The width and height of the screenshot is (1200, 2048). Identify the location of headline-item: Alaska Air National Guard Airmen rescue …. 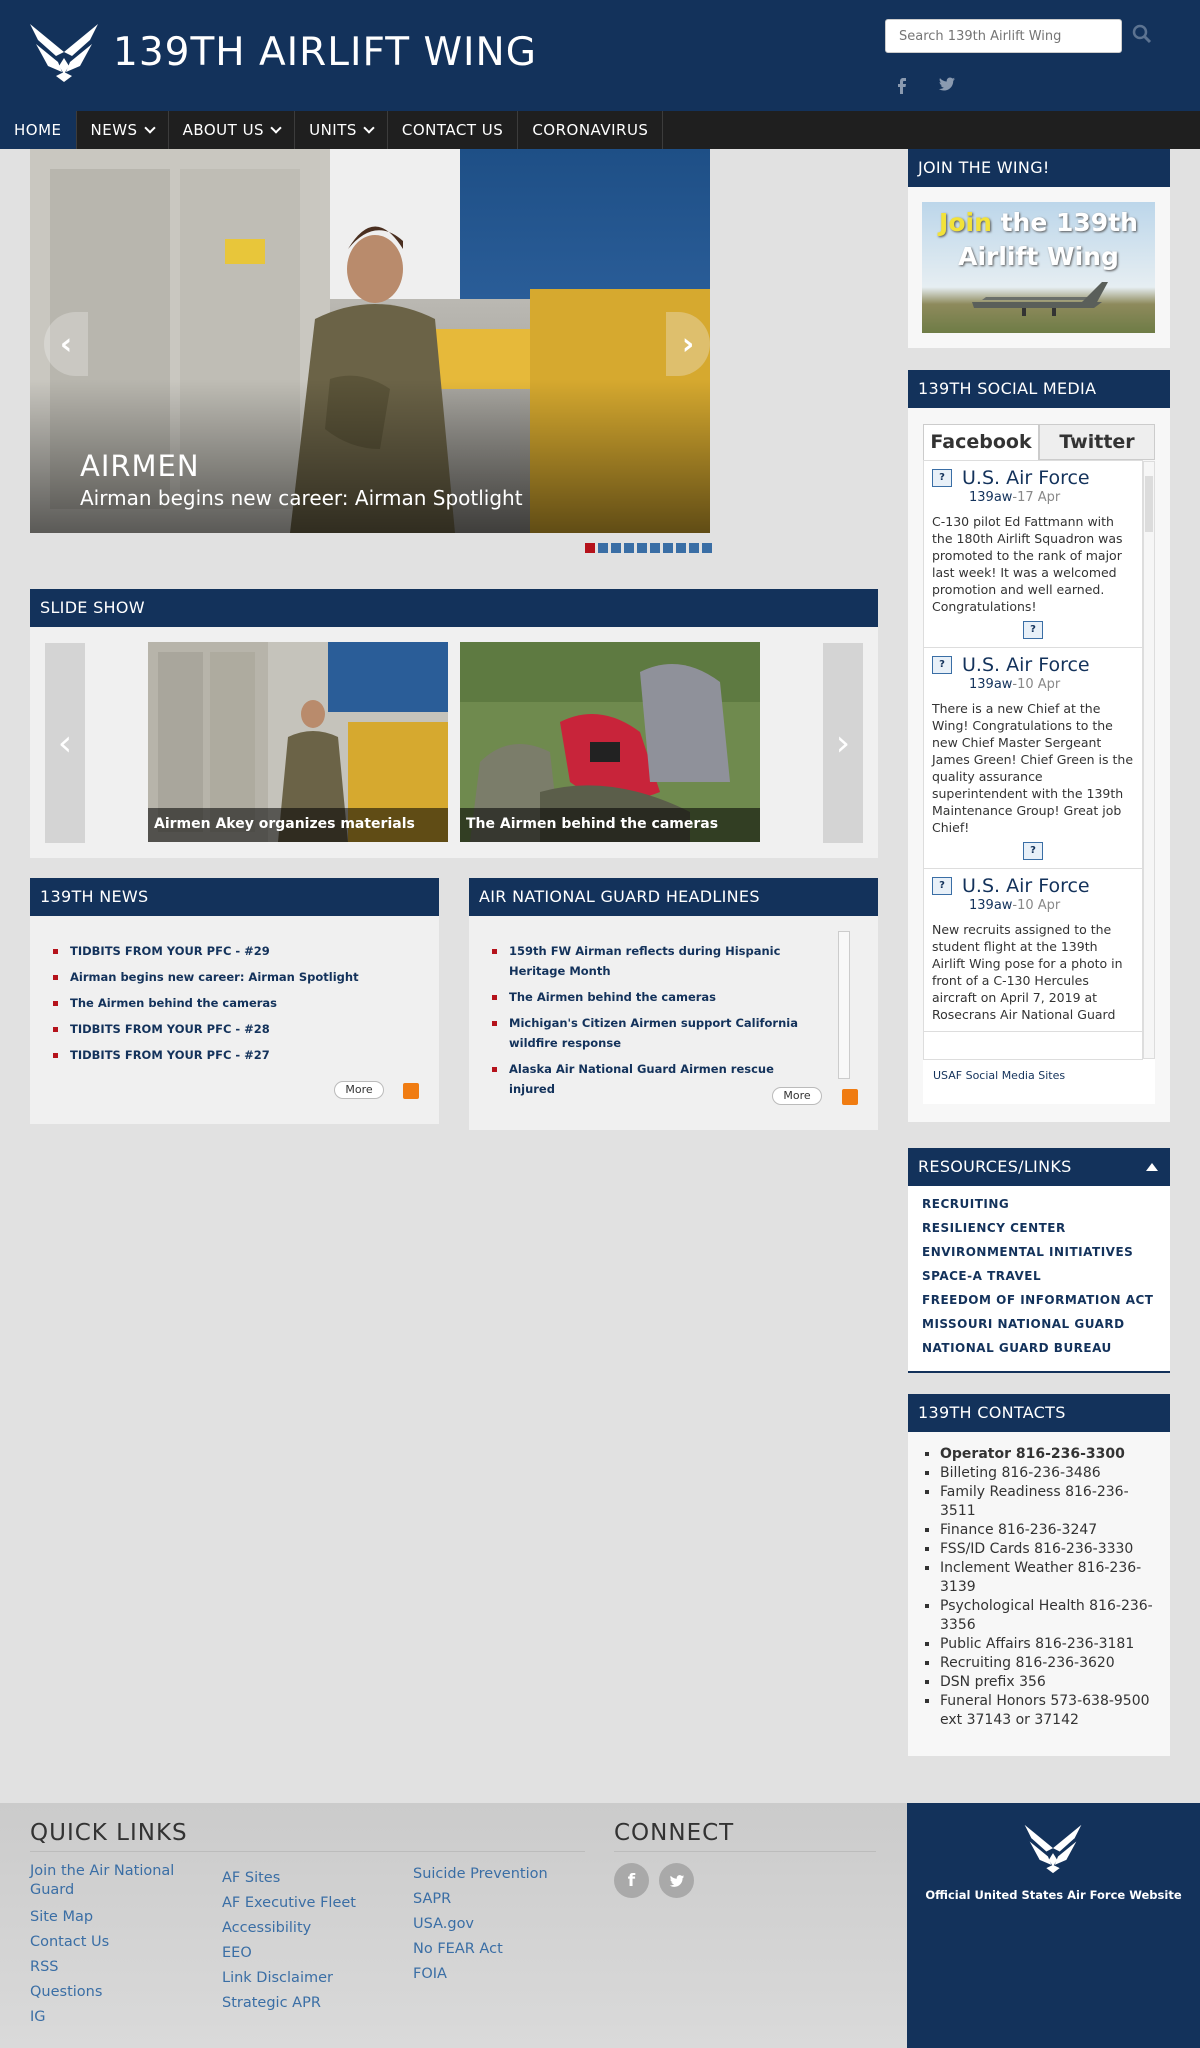
(649, 1079).